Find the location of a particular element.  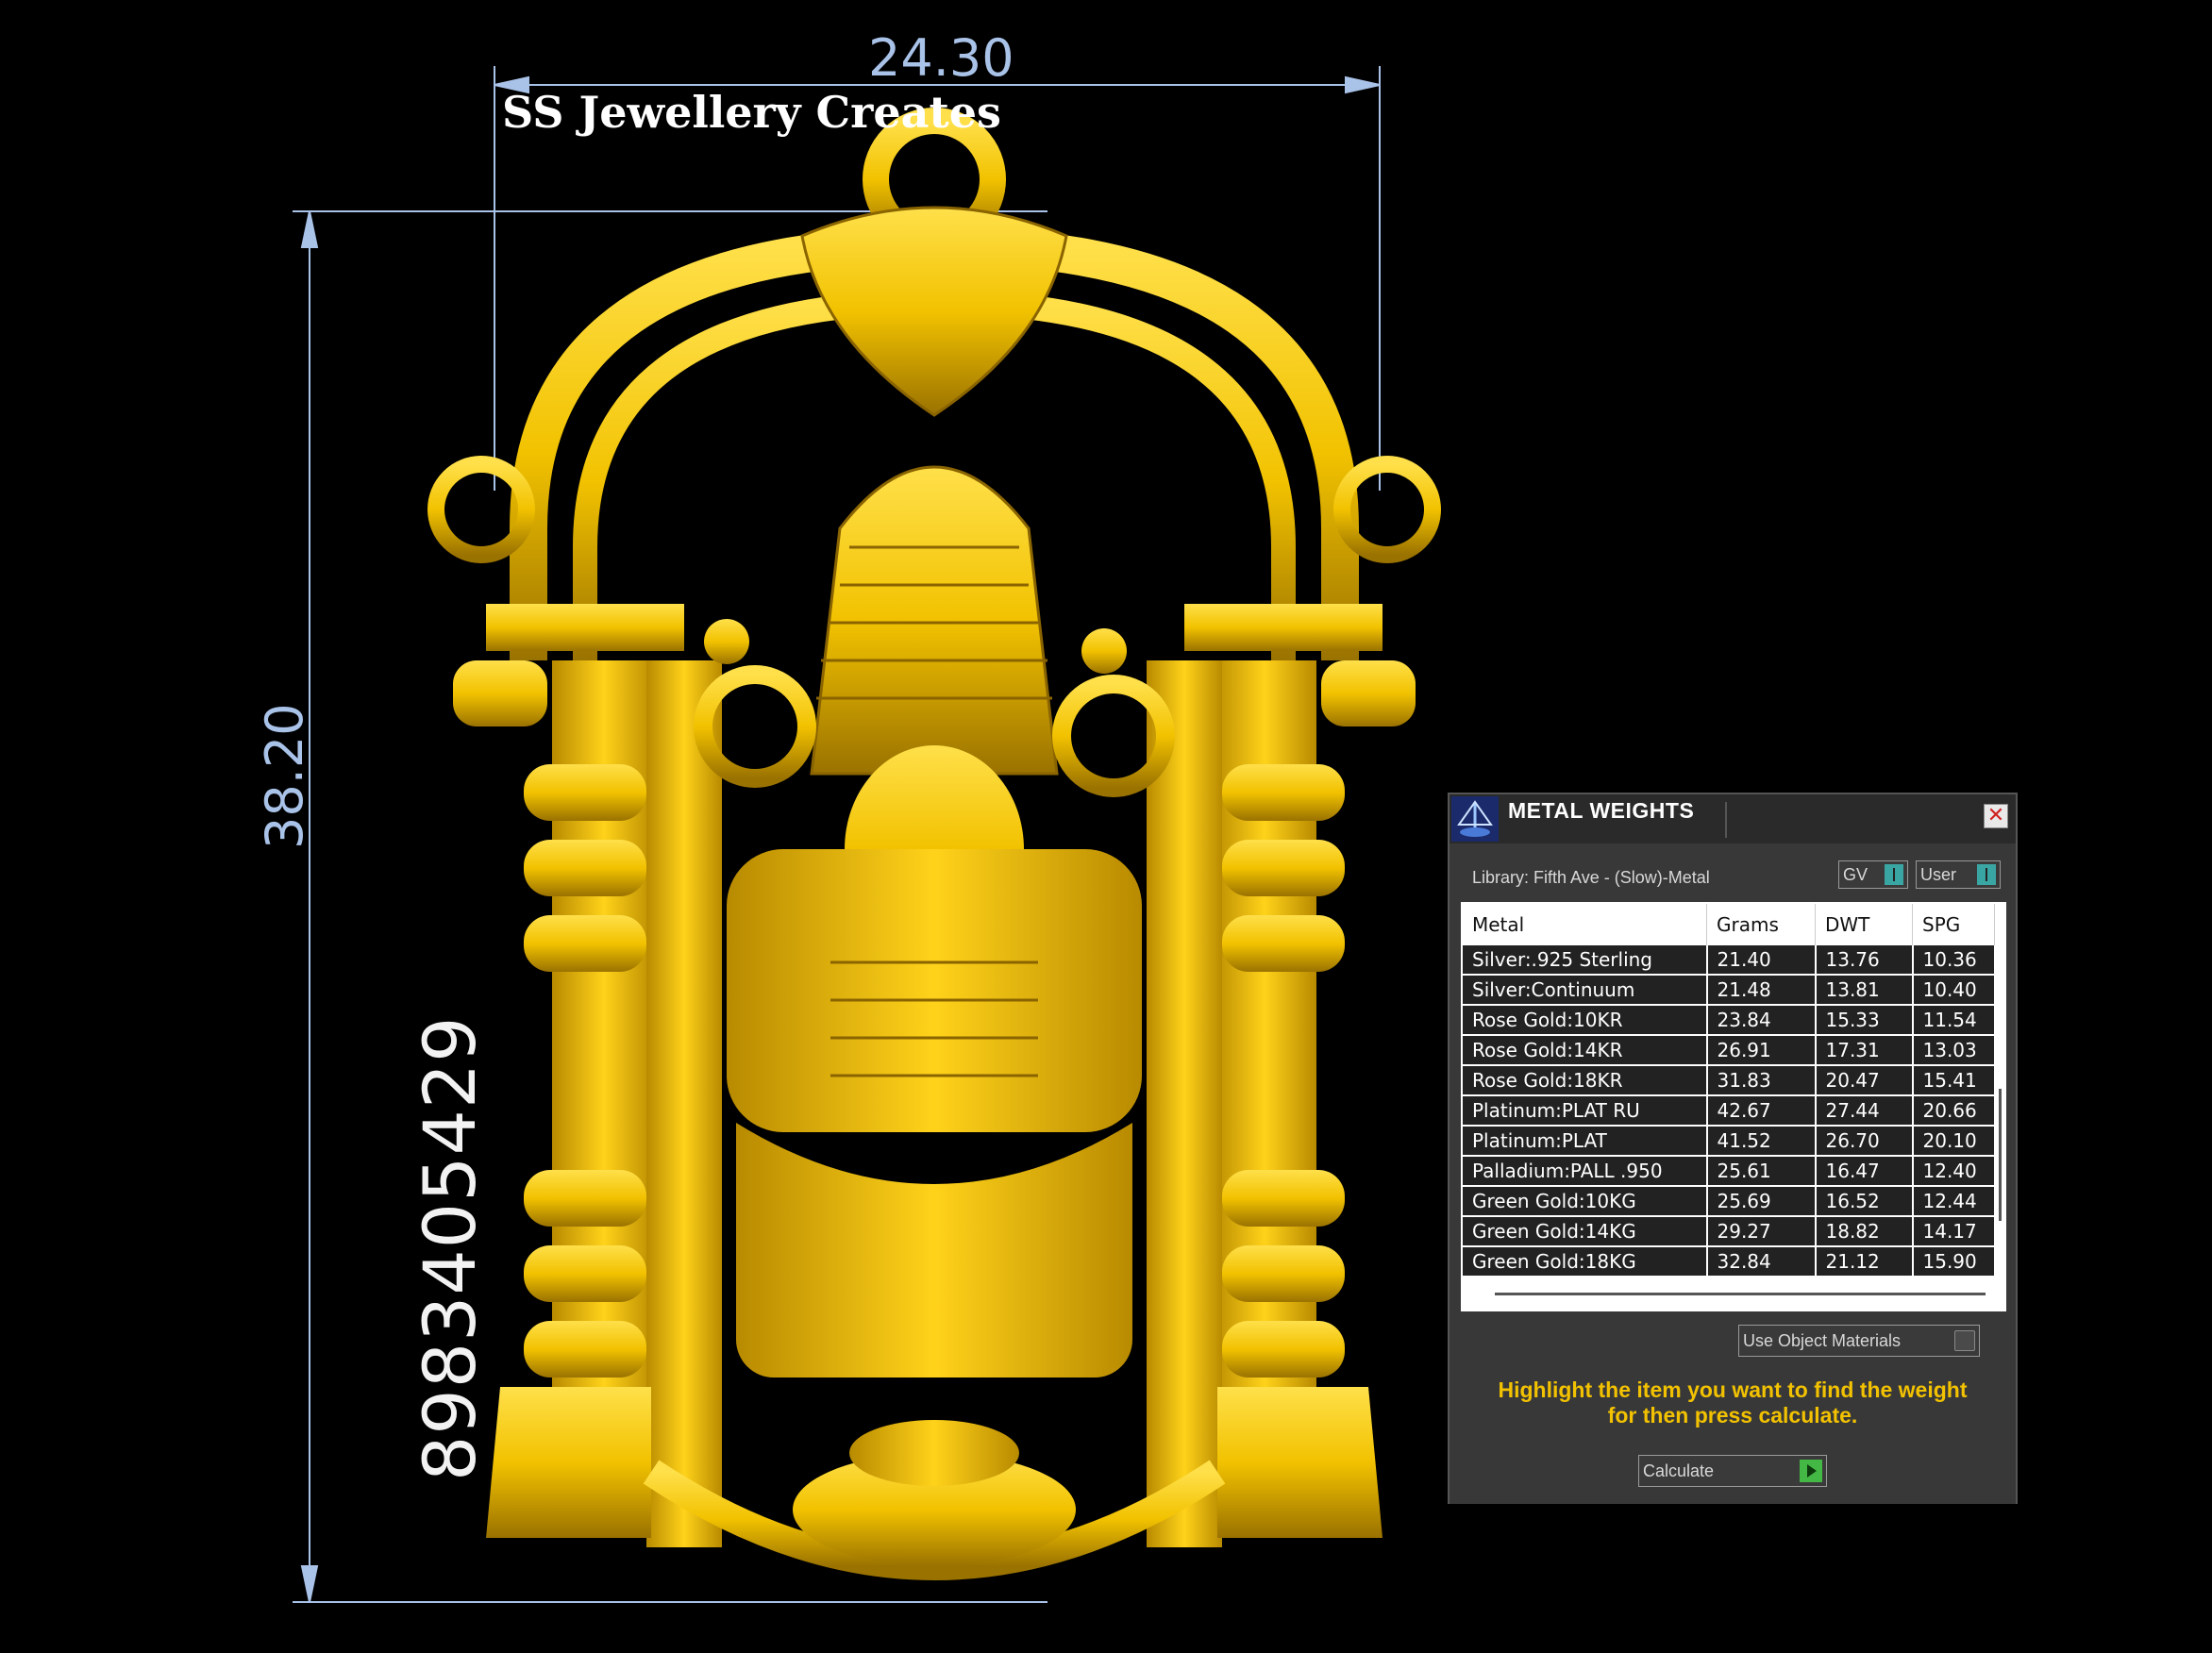

cell-spg: 20.10 is located at coordinates (1954, 1141).